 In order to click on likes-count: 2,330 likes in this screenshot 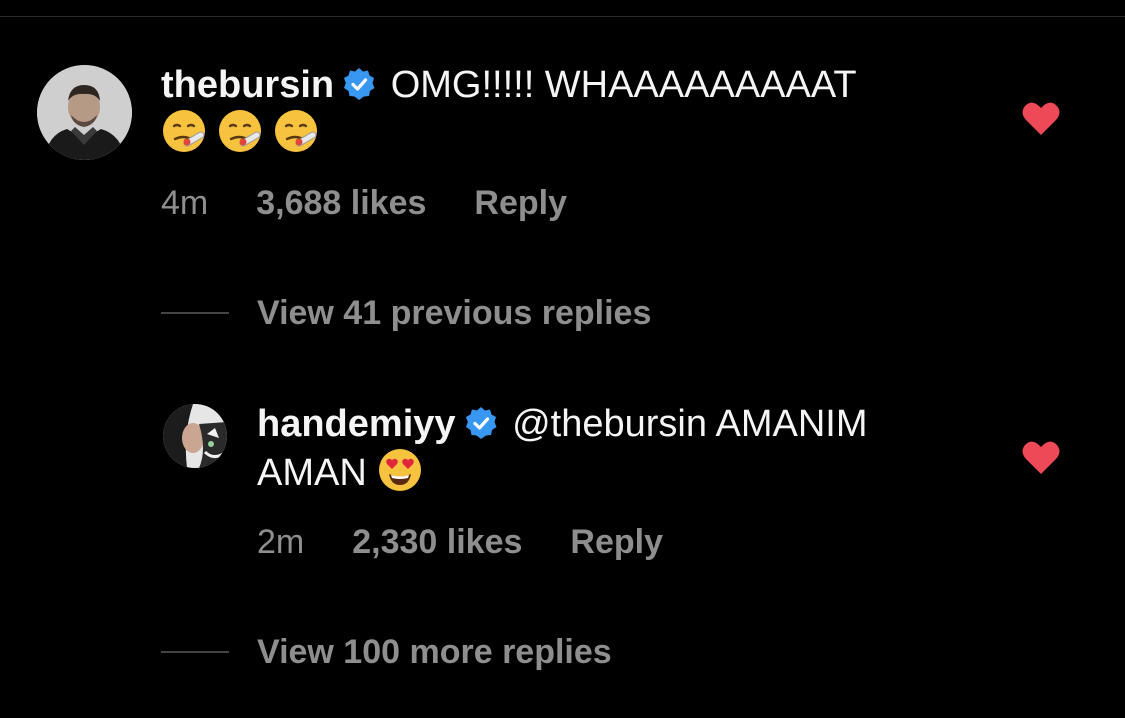, I will do `click(437, 542)`.